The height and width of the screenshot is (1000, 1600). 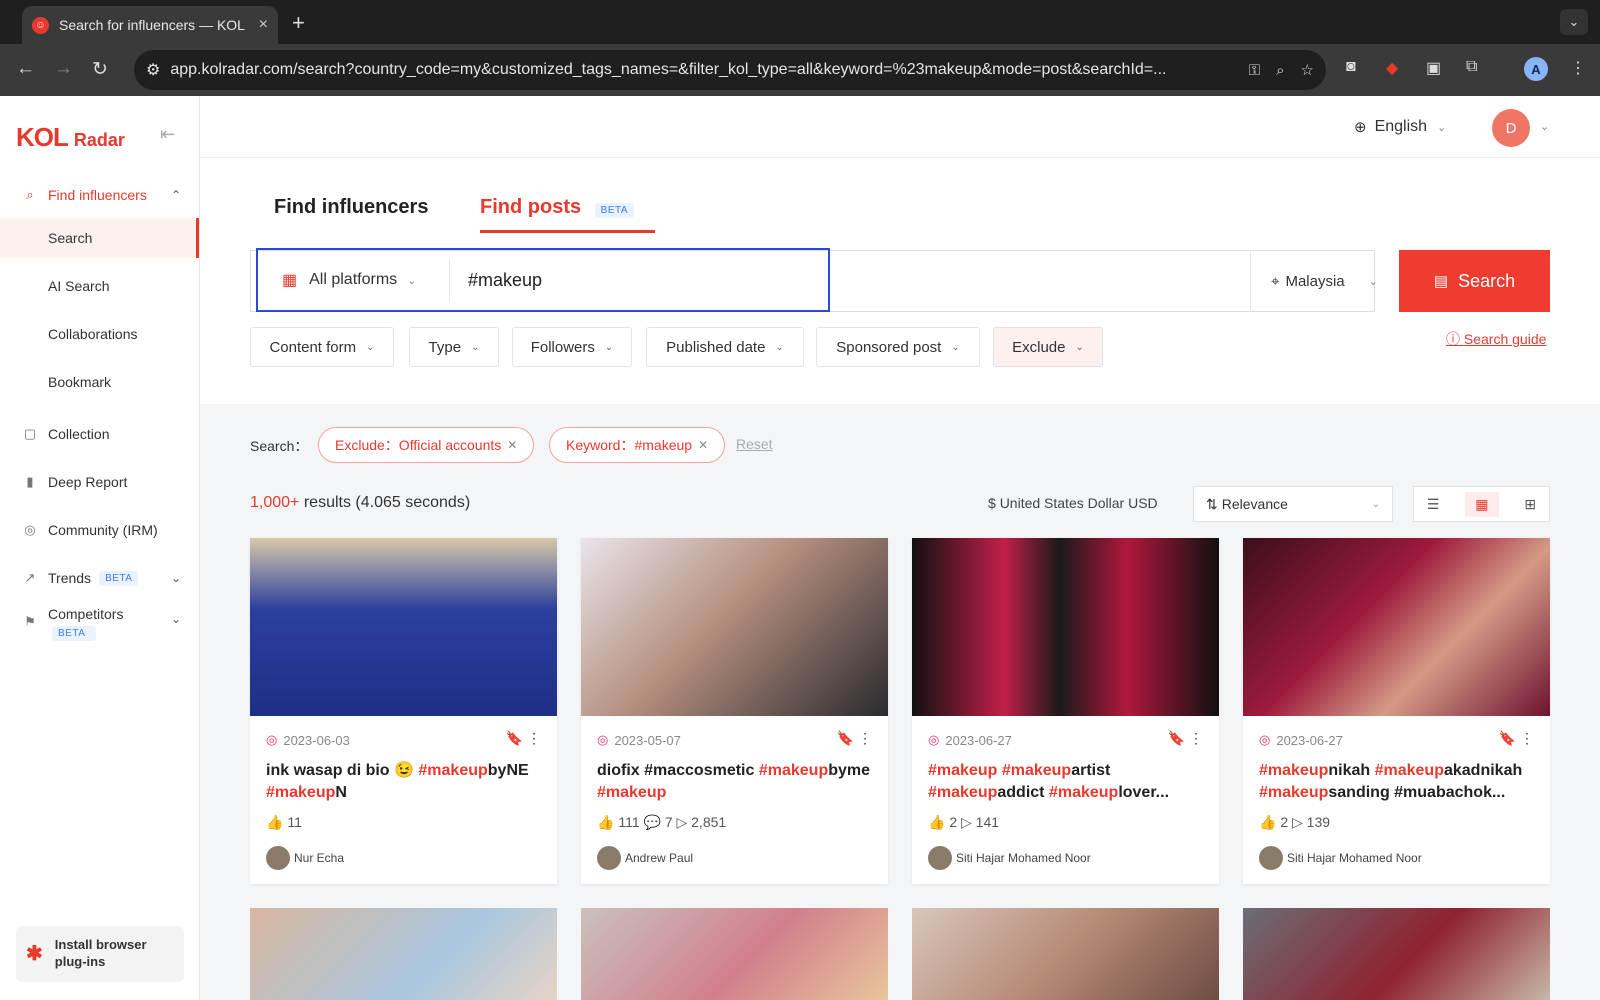 I want to click on dollar-icon: $, so click(x=994, y=503).